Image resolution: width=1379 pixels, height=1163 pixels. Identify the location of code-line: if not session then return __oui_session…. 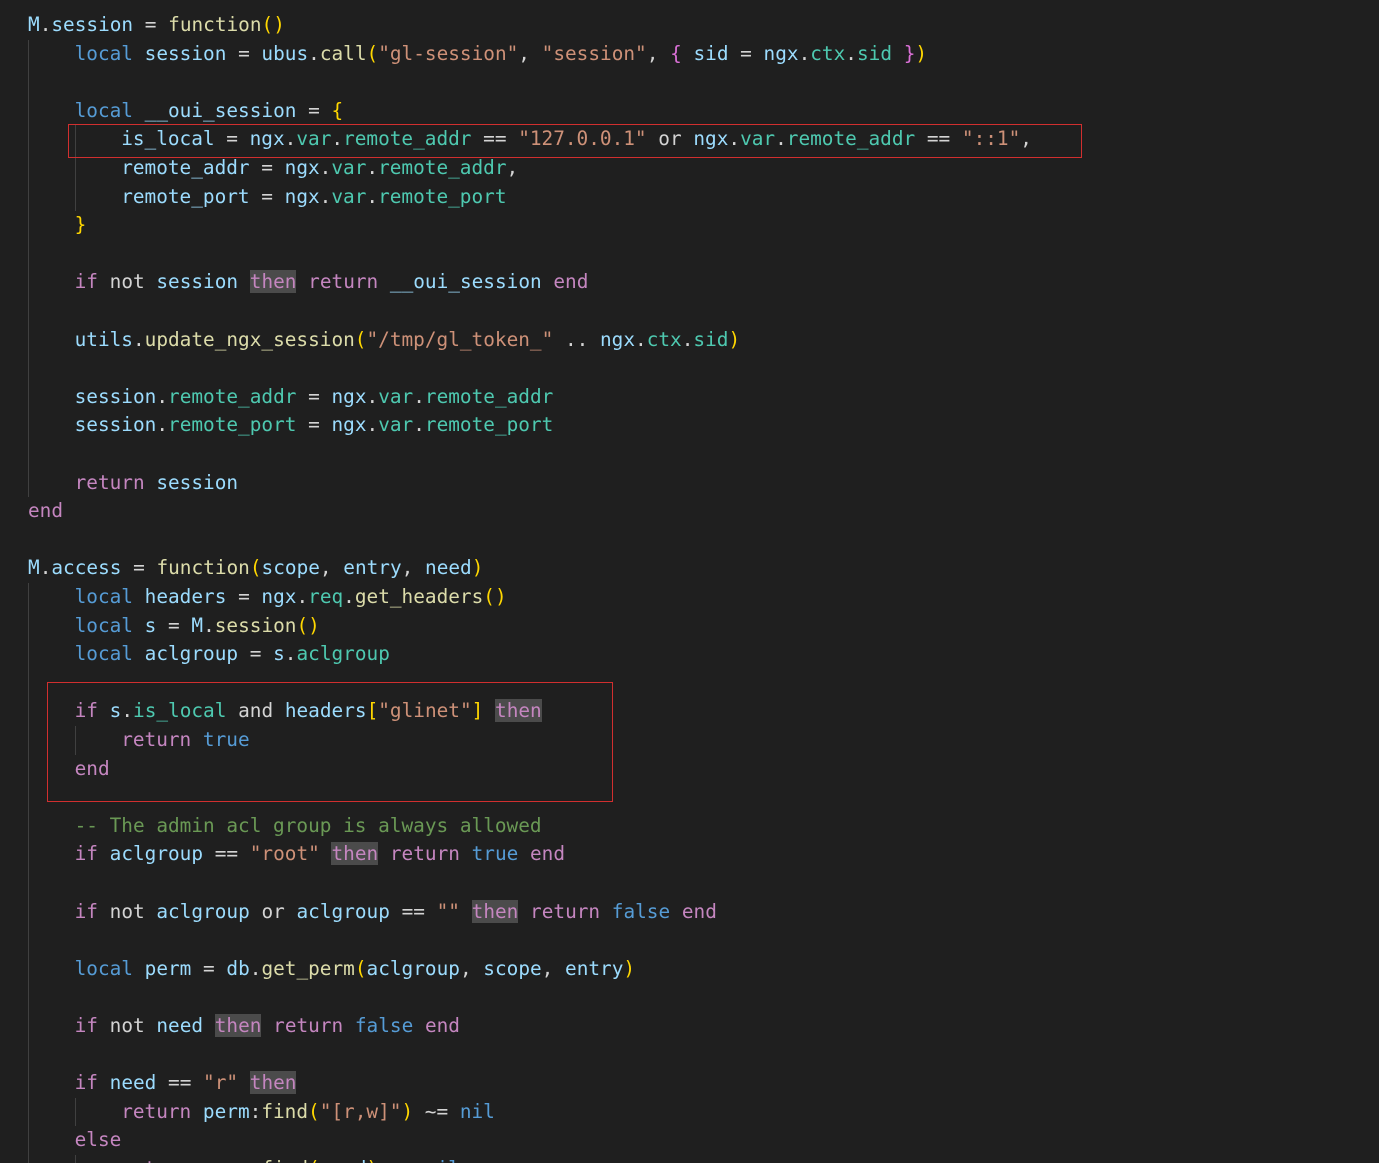
(331, 282).